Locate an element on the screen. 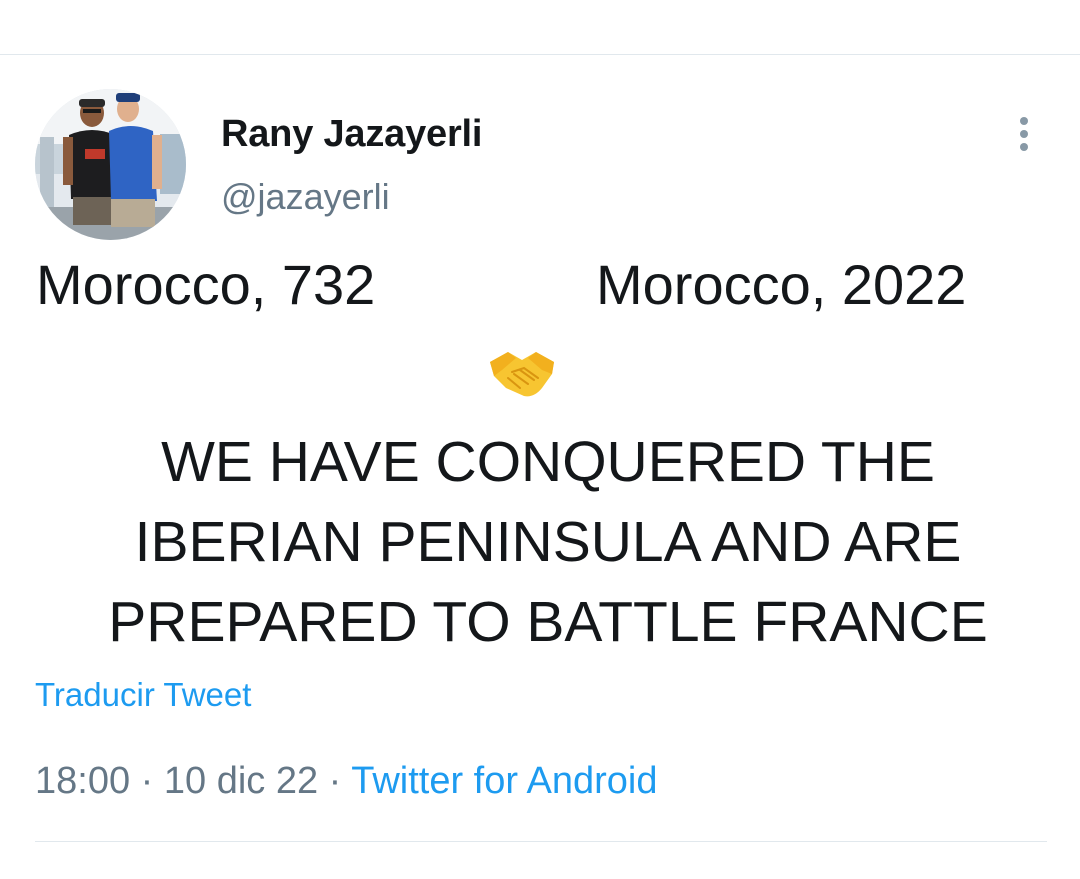 The height and width of the screenshot is (879, 1080). caps-line: IBERIAN PENINSULA AND ARE is located at coordinates (548, 542).